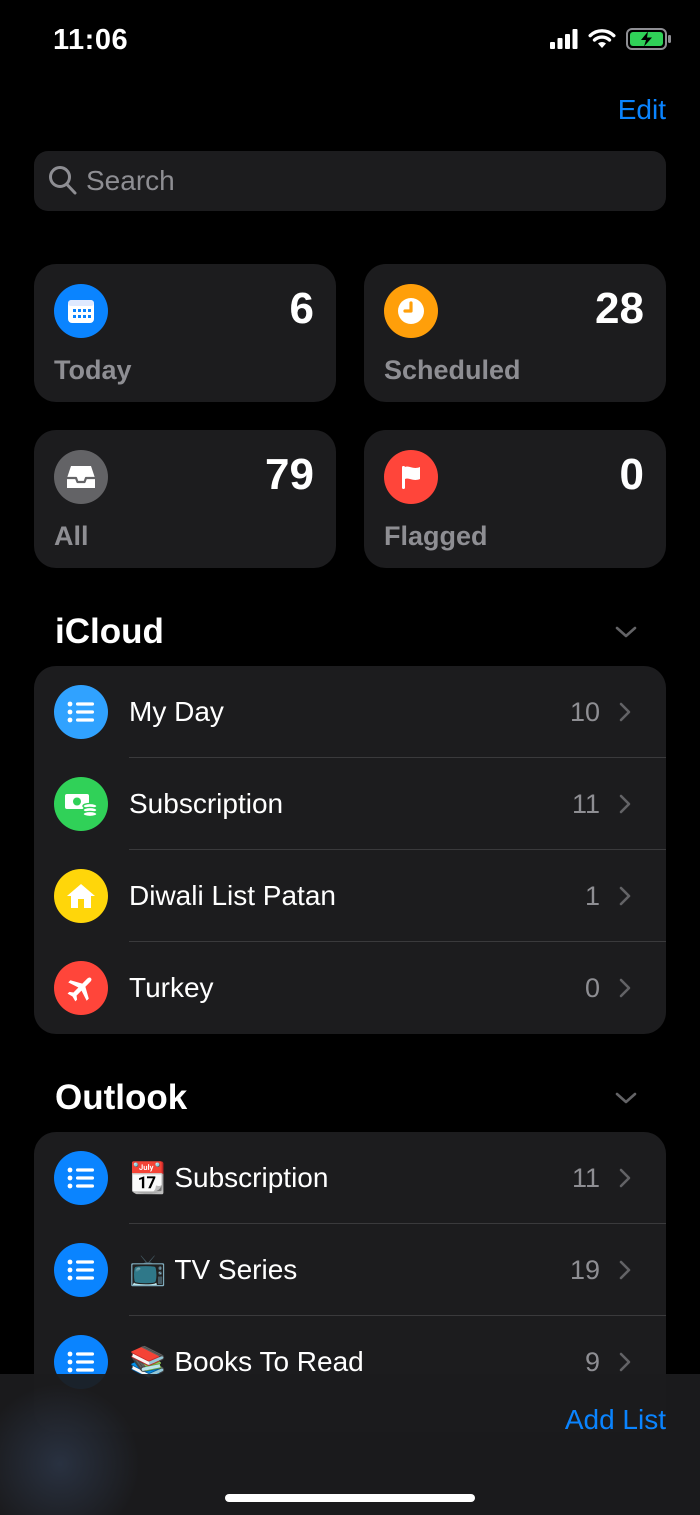 The width and height of the screenshot is (700, 1515). I want to click on list-item-my-day: My Day 10, so click(350, 712).